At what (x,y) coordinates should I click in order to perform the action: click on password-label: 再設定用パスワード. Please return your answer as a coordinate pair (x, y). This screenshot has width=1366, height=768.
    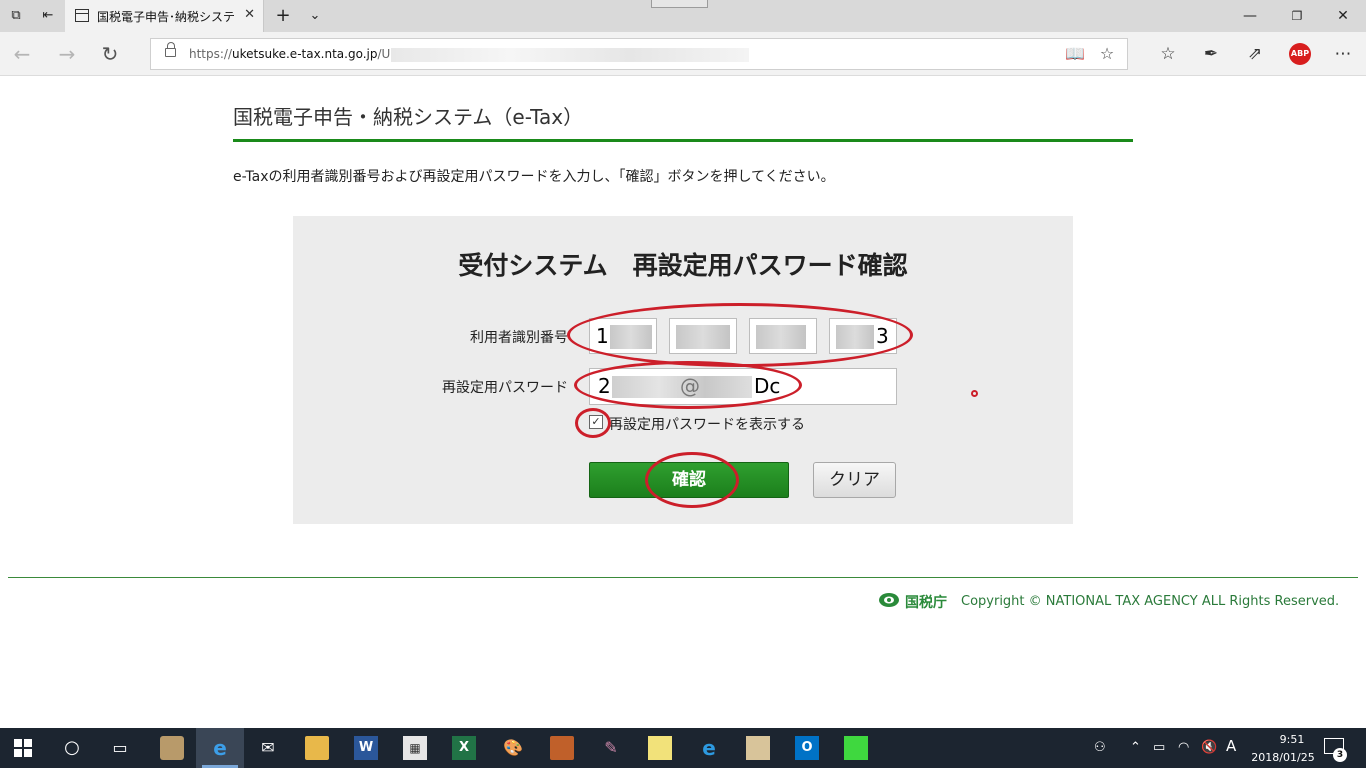
    Looking at the image, I should click on (505, 388).